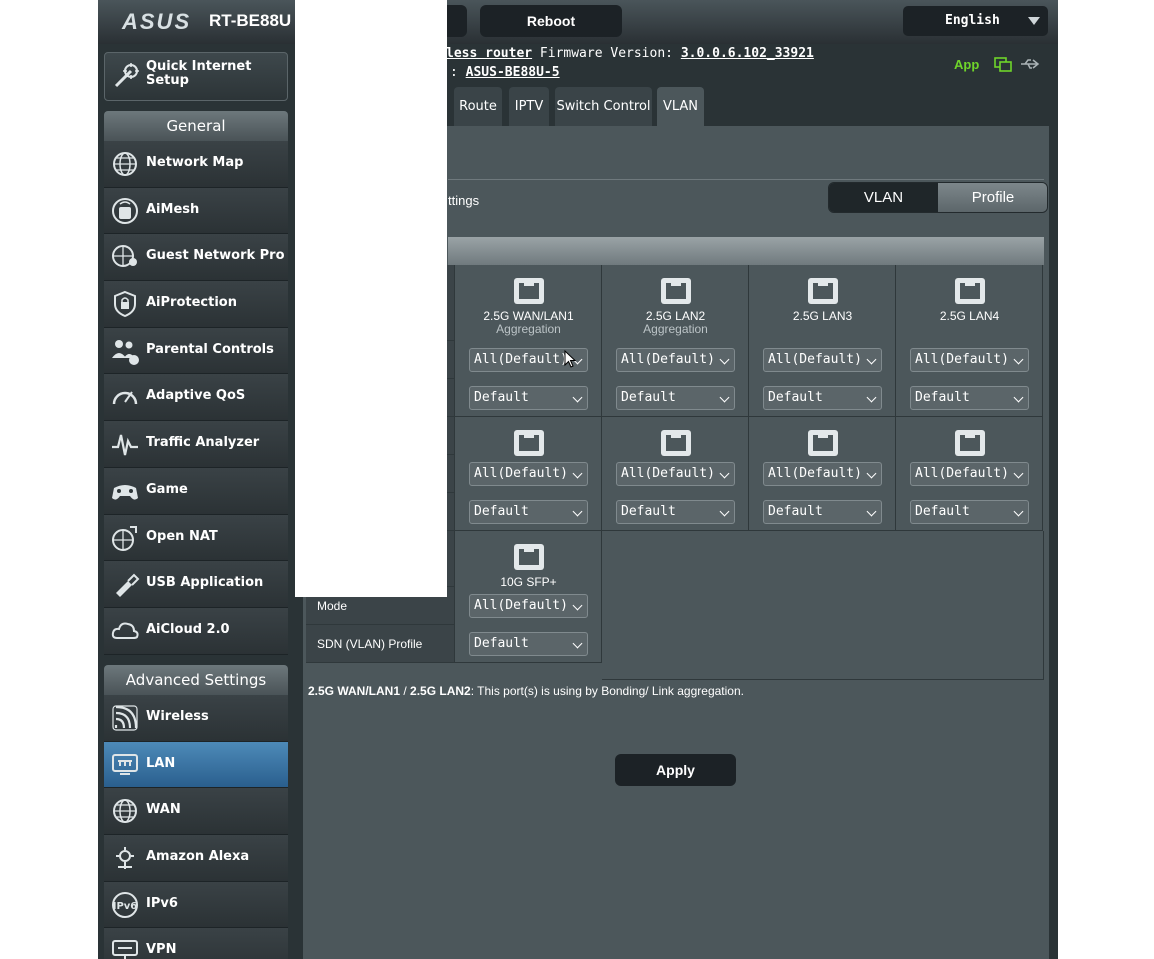 The width and height of the screenshot is (1154, 959). What do you see at coordinates (196, 765) in the screenshot?
I see `sidebar-item-lan: LAN` at bounding box center [196, 765].